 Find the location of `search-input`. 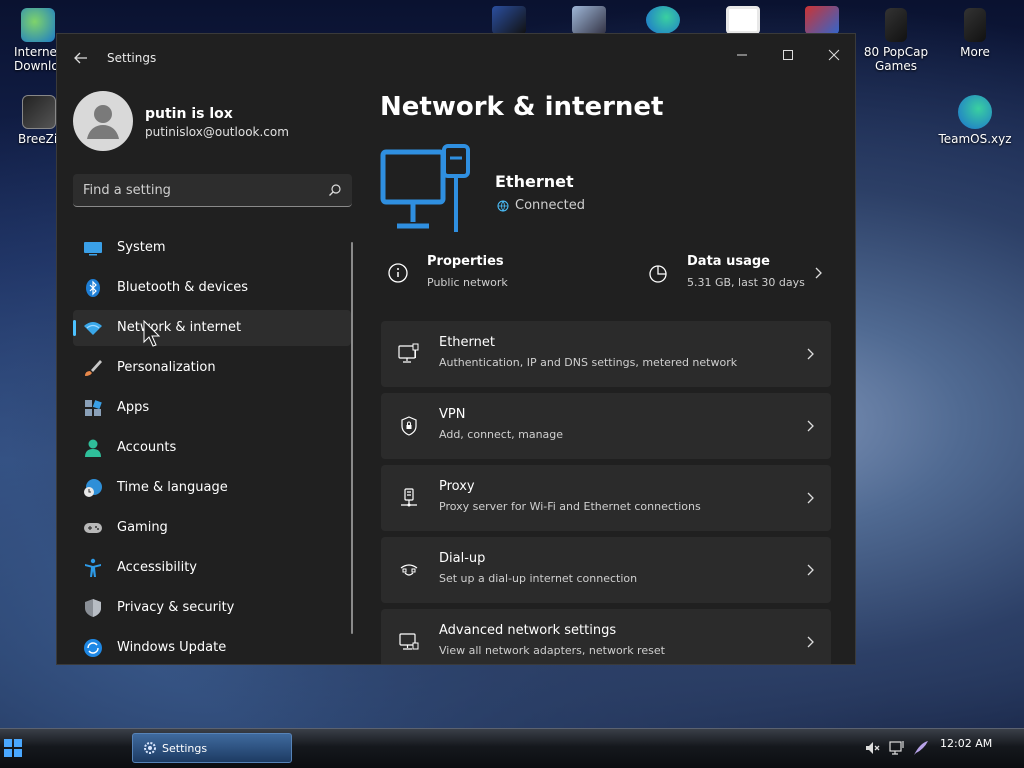

search-input is located at coordinates (212, 190).